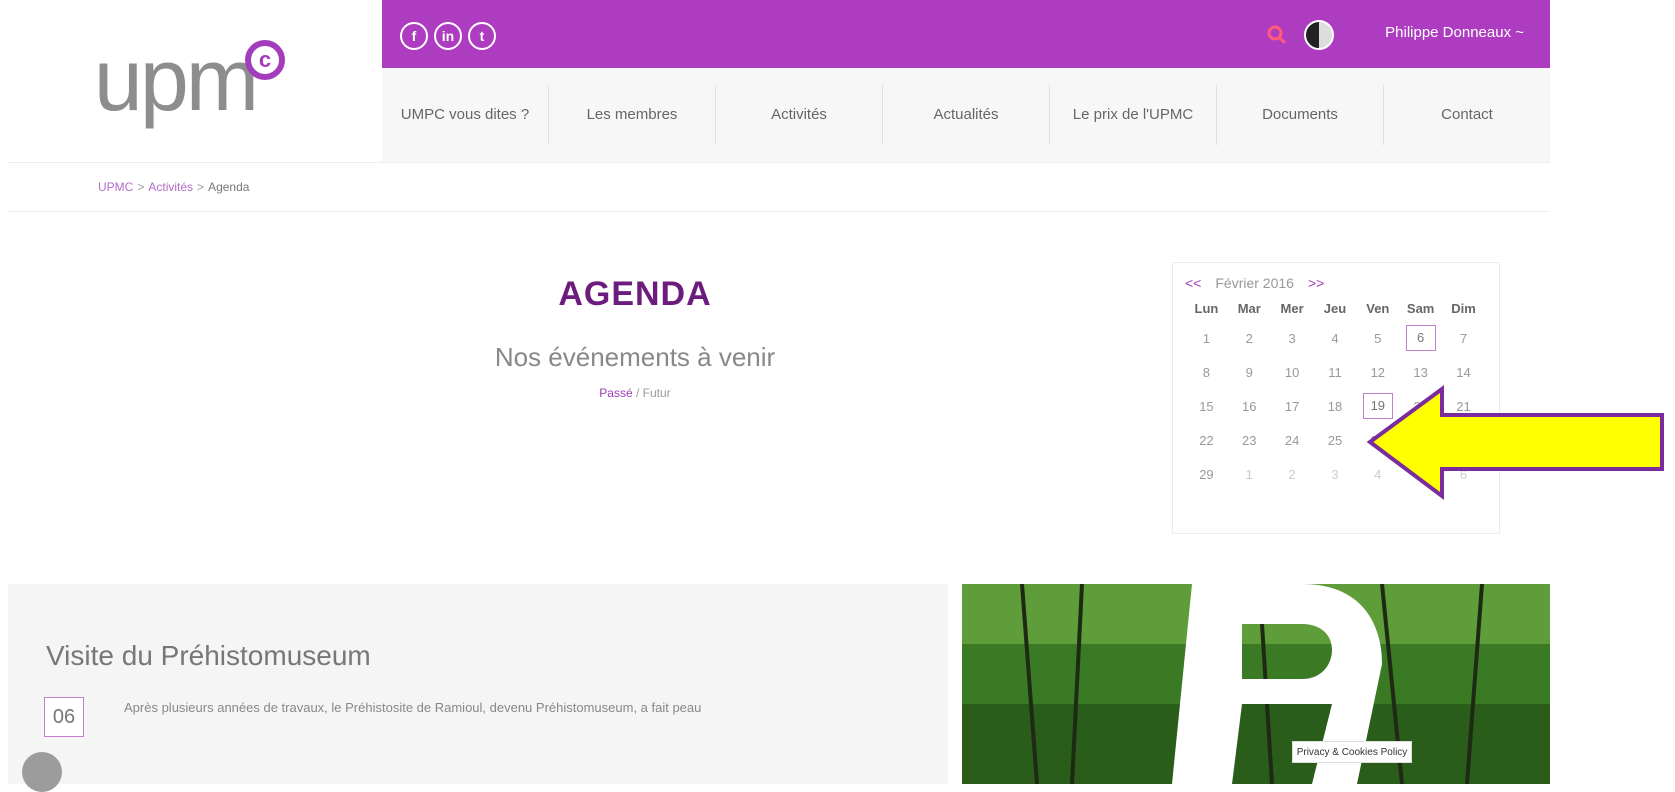  Describe the element at coordinates (1515, 442) in the screenshot. I see `highlight-arrow-annotation` at that location.